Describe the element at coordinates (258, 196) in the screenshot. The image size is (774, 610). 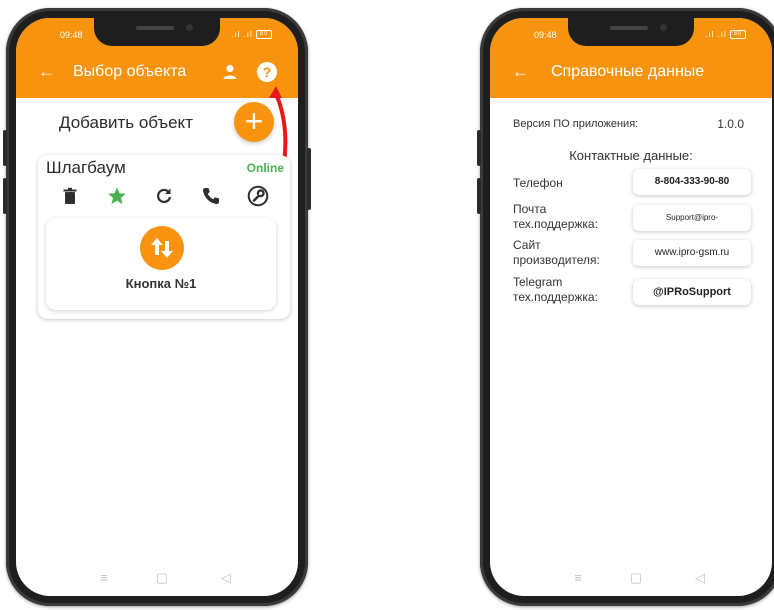
I see `wrench-icon` at that location.